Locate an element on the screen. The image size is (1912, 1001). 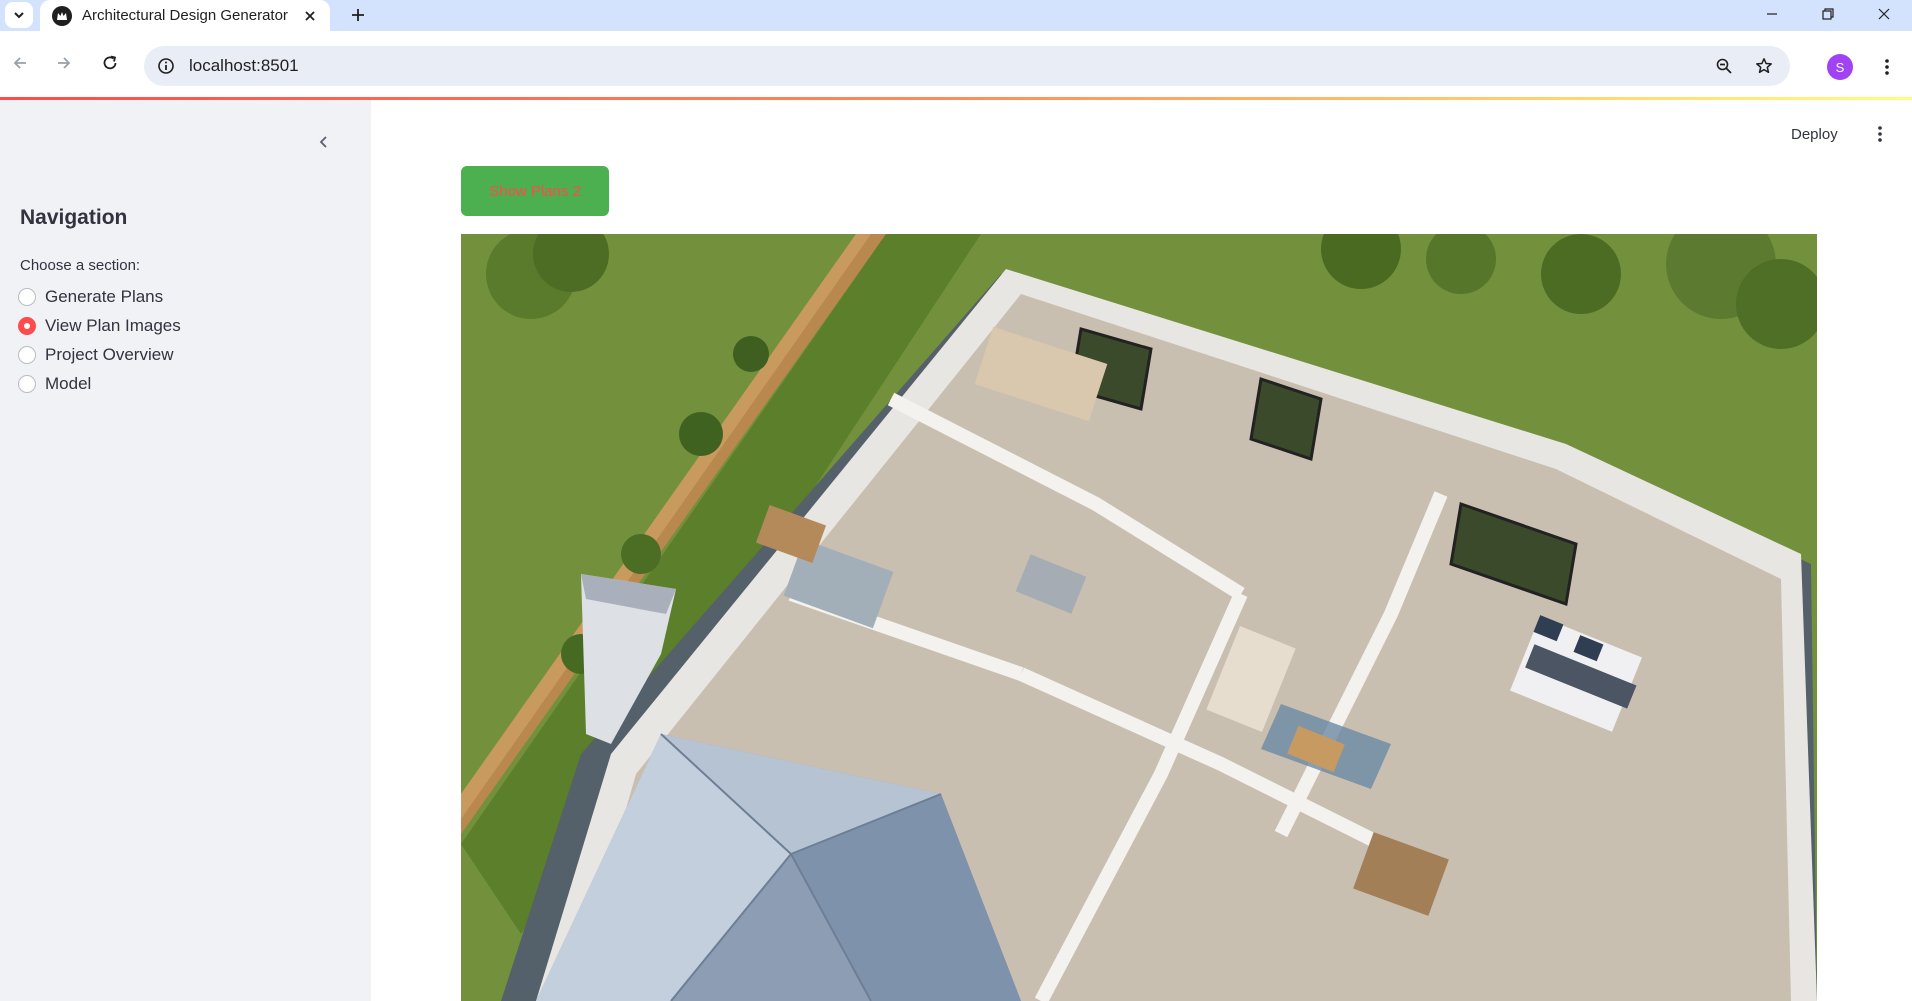
tab-title: Architectural Design Generator is located at coordinates (185, 15).